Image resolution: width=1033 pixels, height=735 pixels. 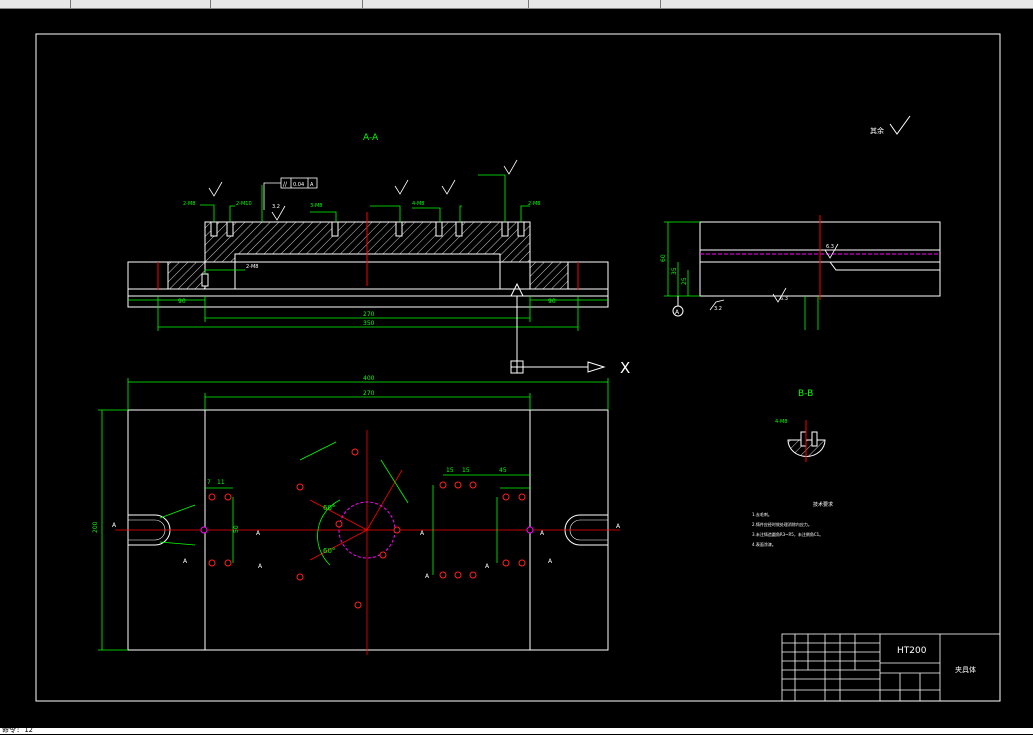 What do you see at coordinates (787, 534) in the screenshot?
I see `tech-req-line-3: 3.未注铸造圆角R3~R5，未注倒角C1。` at bounding box center [787, 534].